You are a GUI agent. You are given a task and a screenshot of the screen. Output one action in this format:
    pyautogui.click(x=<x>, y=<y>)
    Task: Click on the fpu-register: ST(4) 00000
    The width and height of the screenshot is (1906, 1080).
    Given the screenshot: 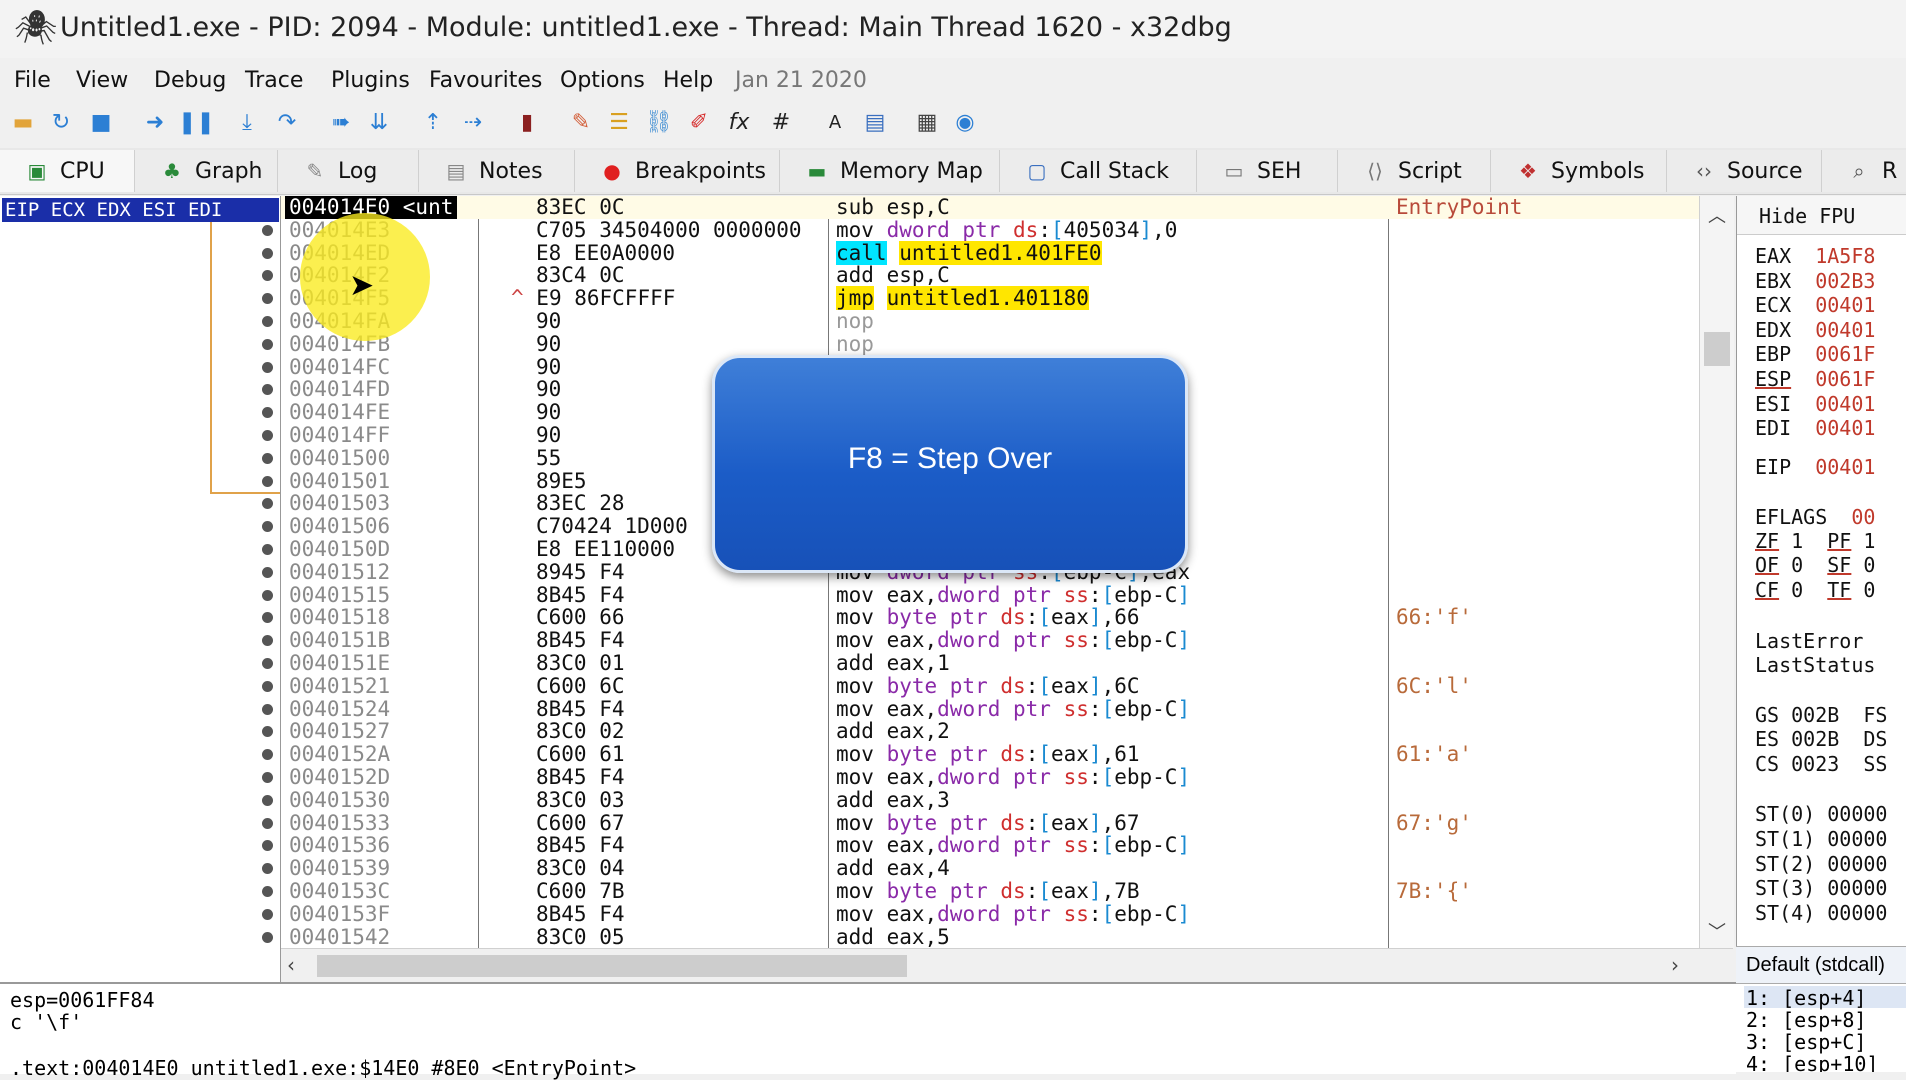 What is the action you would take?
    pyautogui.click(x=1821, y=913)
    